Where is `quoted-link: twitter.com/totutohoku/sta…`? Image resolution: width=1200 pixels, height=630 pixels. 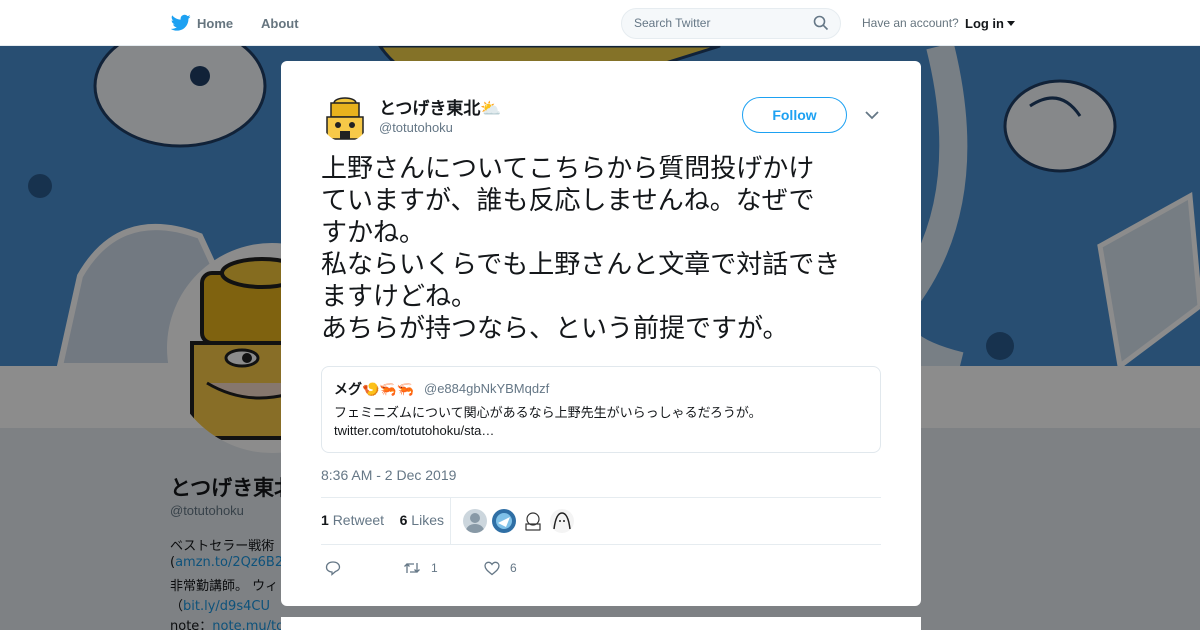 quoted-link: twitter.com/totutohoku/sta… is located at coordinates (414, 430).